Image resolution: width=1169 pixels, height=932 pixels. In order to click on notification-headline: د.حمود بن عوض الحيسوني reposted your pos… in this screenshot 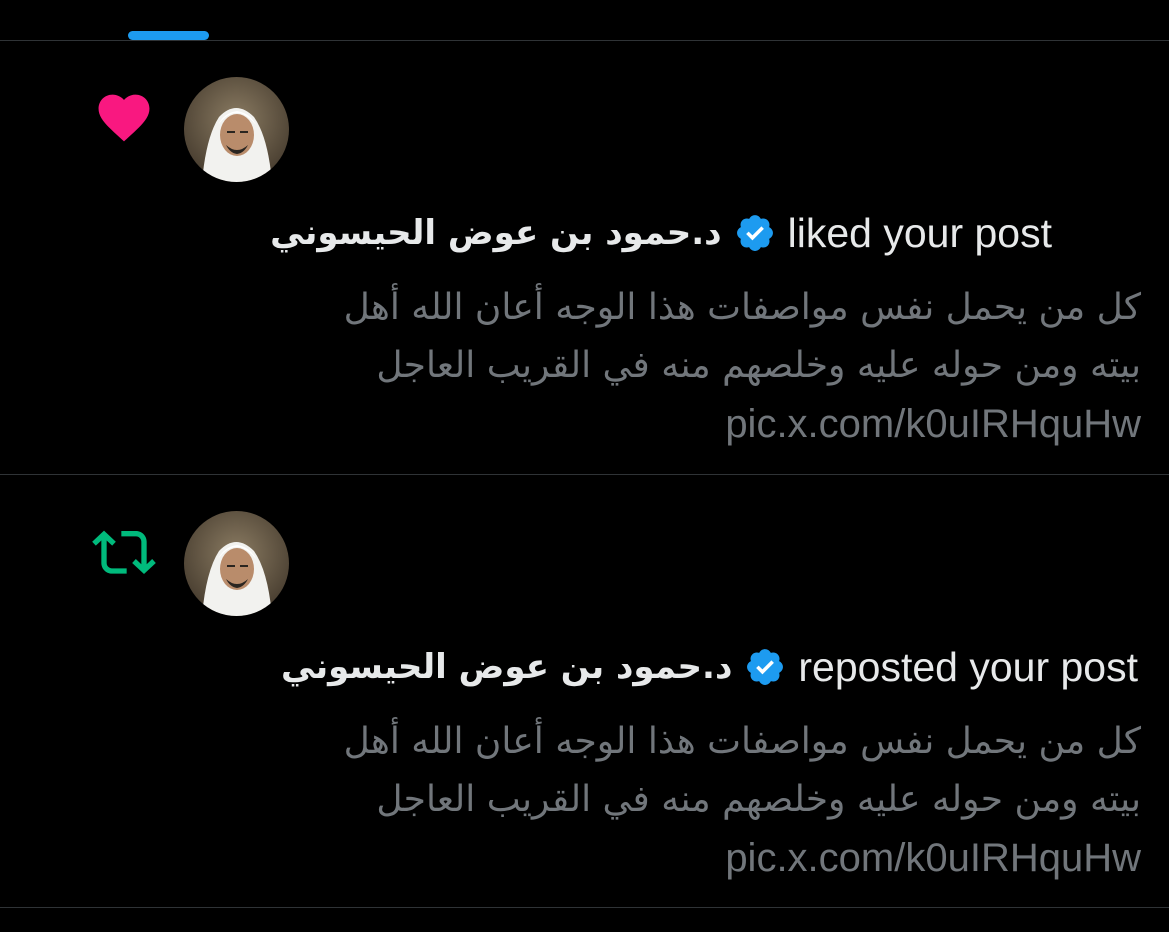, I will do `click(709, 667)`.